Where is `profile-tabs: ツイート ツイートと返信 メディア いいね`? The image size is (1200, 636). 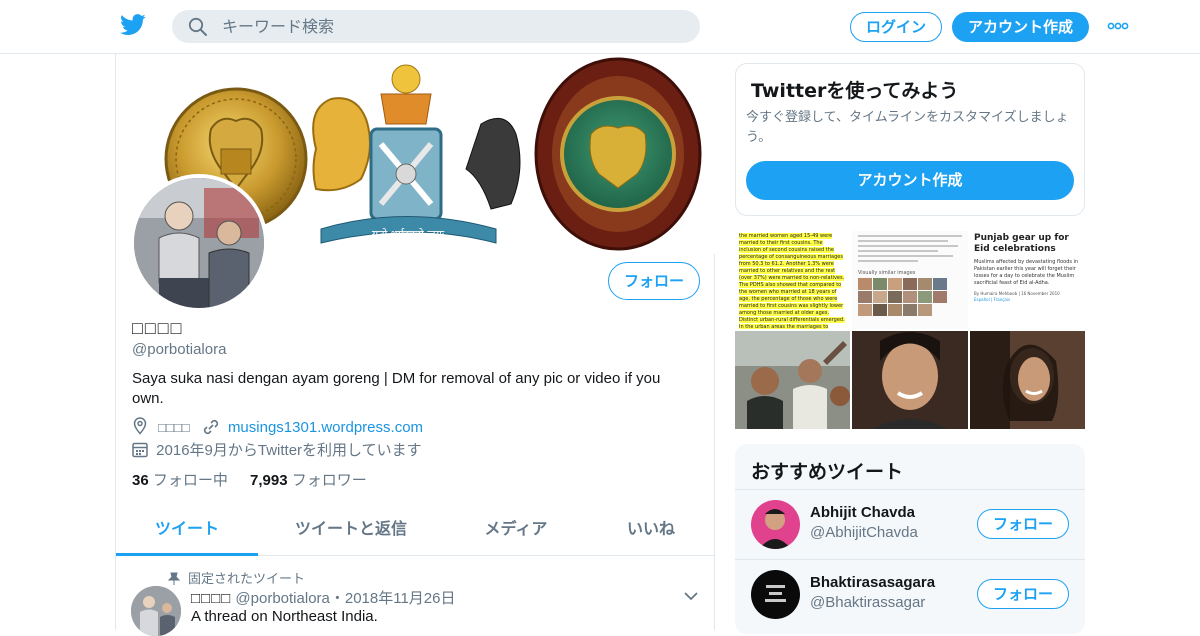 profile-tabs: ツイート ツイートと返信 メディア いいね is located at coordinates (415, 531).